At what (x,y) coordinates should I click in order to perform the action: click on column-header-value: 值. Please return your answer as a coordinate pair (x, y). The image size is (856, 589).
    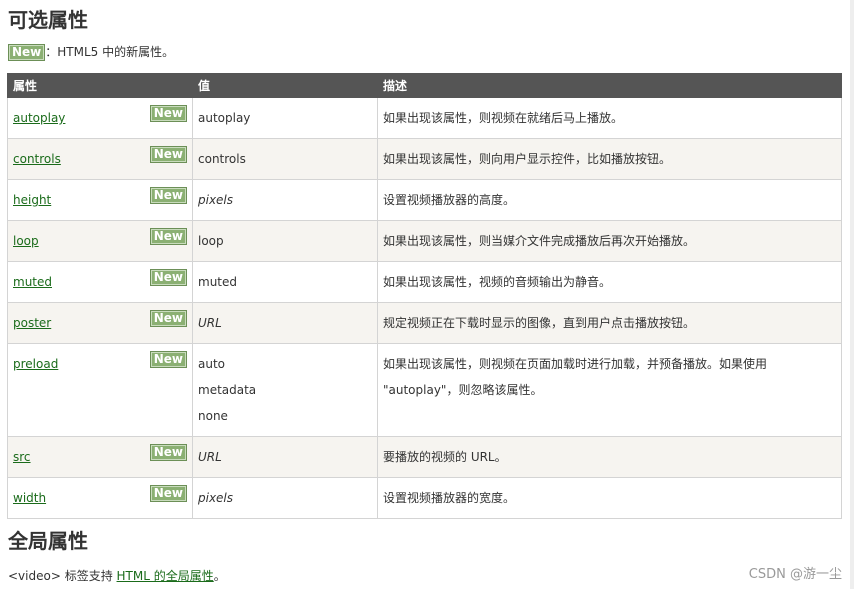
    Looking at the image, I should click on (285, 85).